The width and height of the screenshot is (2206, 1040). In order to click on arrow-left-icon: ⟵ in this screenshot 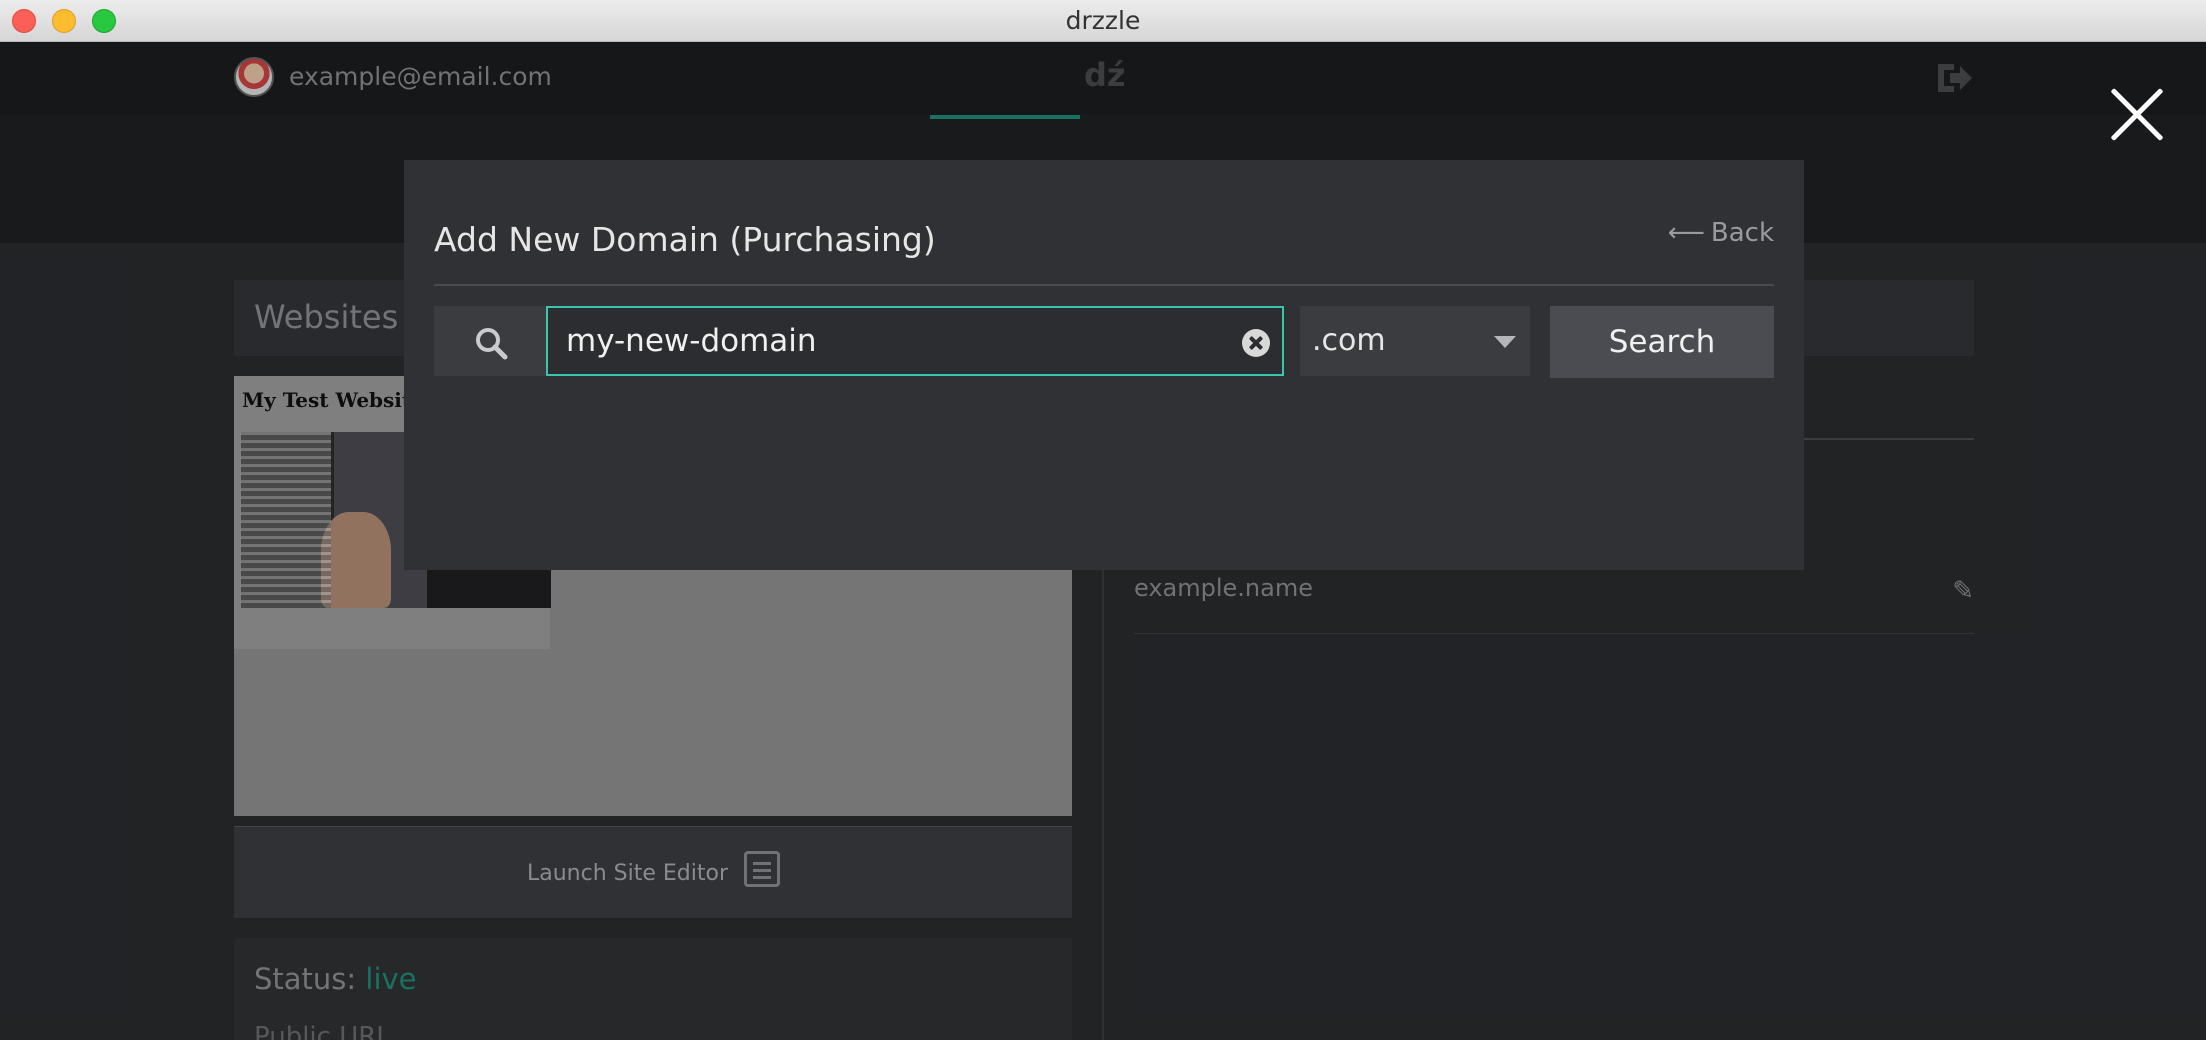, I will do `click(1686, 233)`.